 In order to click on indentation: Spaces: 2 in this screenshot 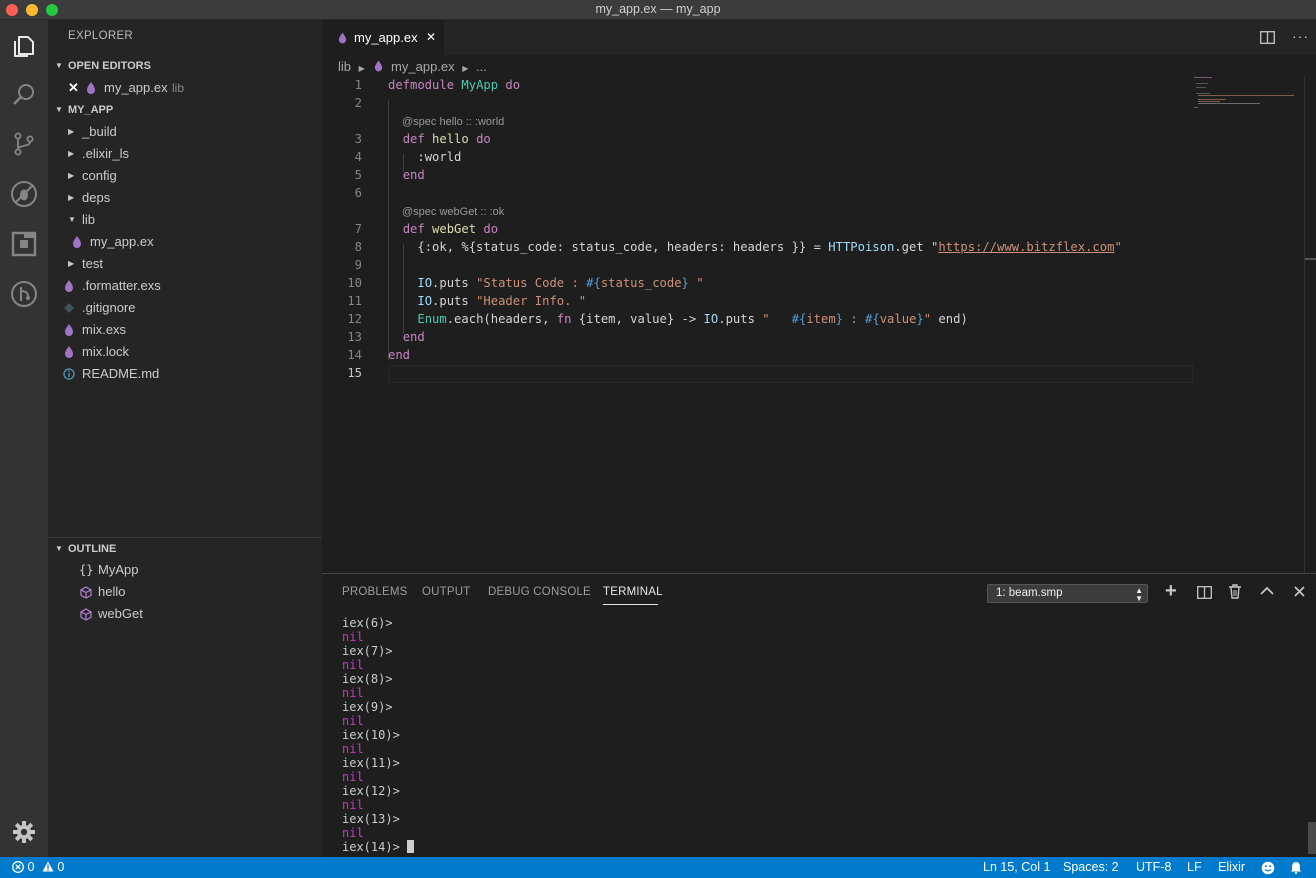, I will do `click(1091, 867)`.